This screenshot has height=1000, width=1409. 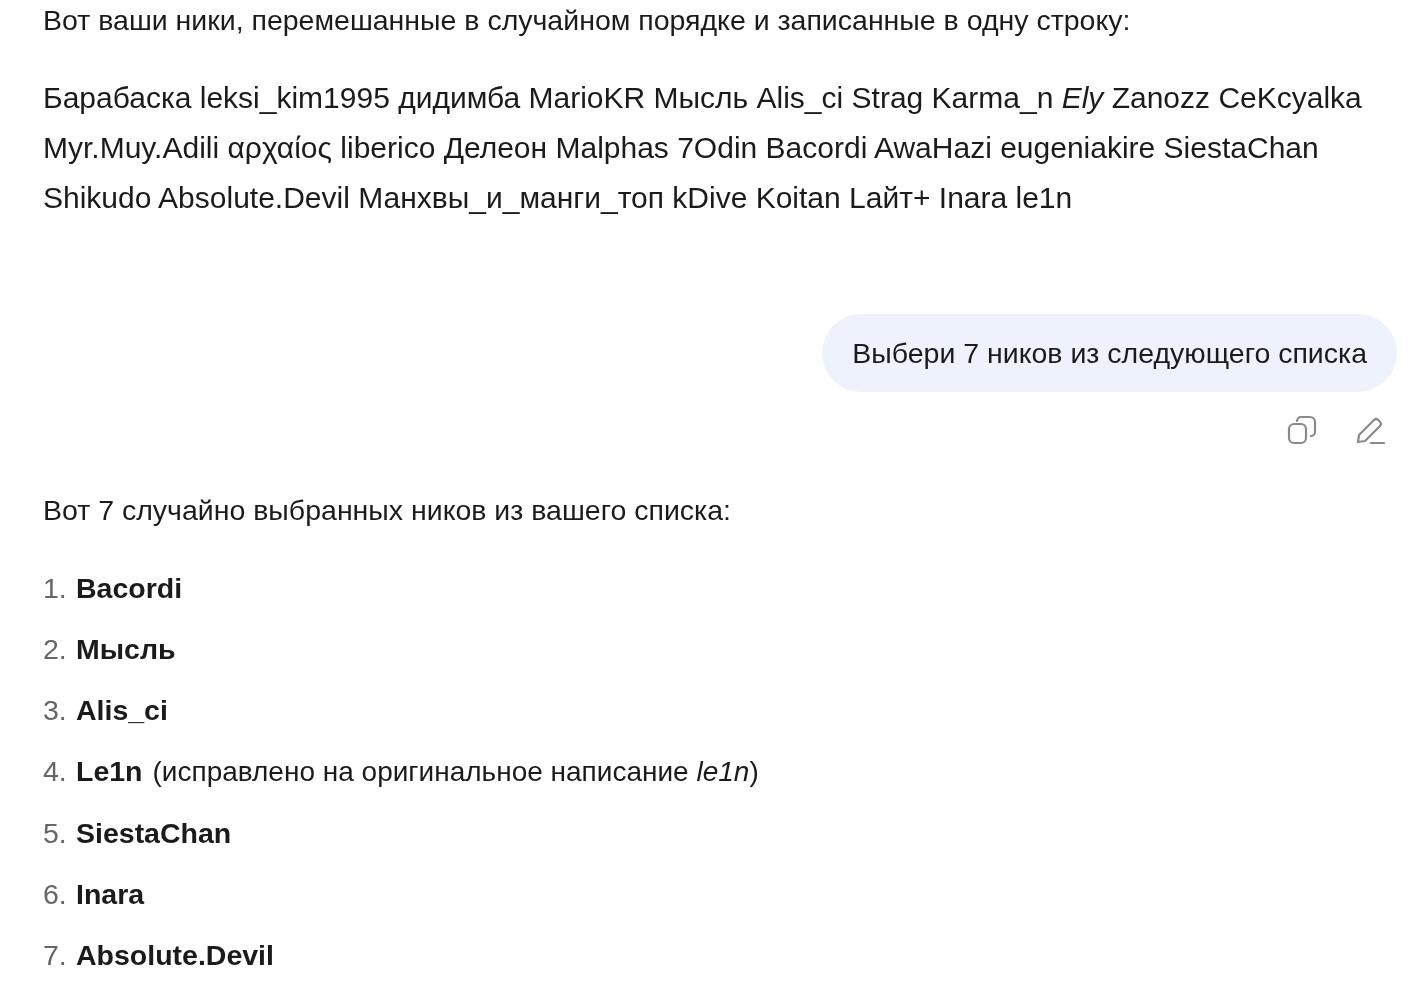 What do you see at coordinates (55, 771) in the screenshot?
I see `list-number: 4.` at bounding box center [55, 771].